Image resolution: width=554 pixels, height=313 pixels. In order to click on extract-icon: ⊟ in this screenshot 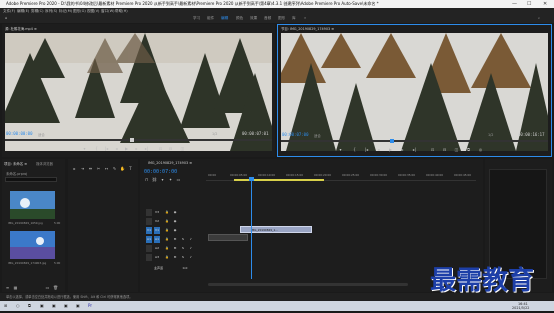, I will do `click(444, 149)`.